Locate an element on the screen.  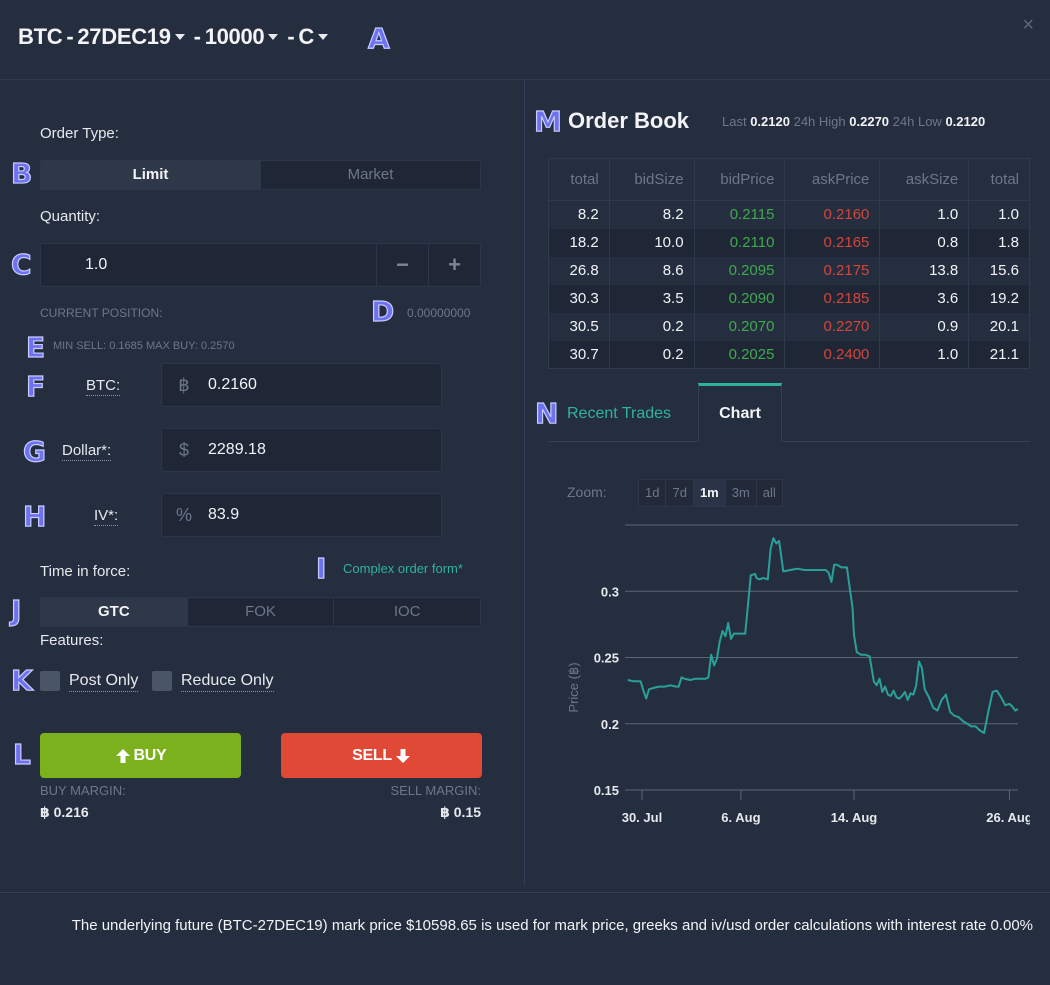
ask-price: 0.2165 is located at coordinates (832, 242).